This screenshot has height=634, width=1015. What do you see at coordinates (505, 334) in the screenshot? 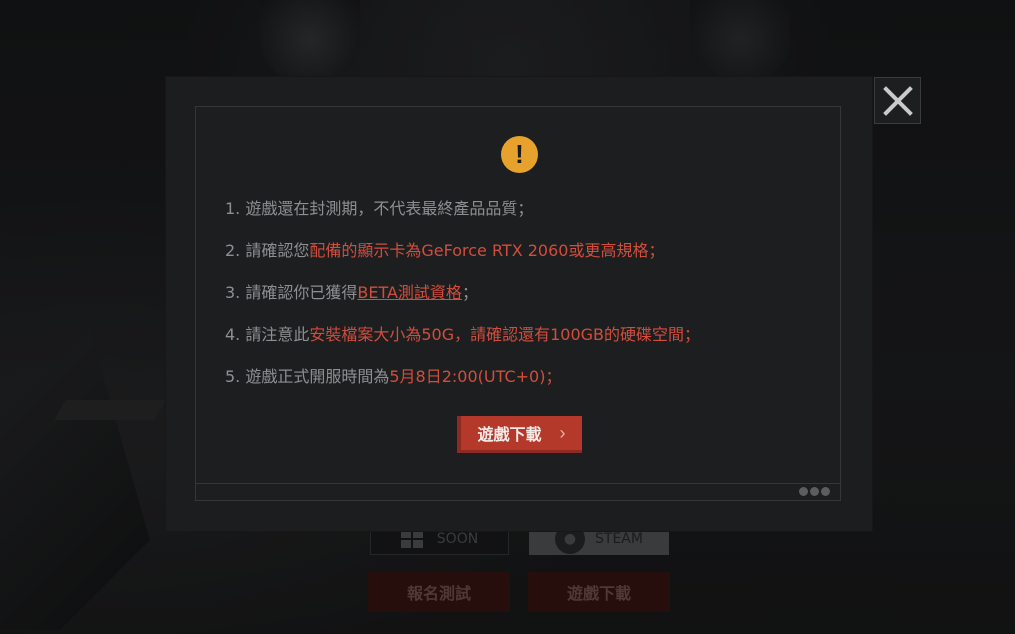
I see `notice-highlight-text: 安裝檔案大小為50G，請確認還有100GB的硬碟空間；` at bounding box center [505, 334].